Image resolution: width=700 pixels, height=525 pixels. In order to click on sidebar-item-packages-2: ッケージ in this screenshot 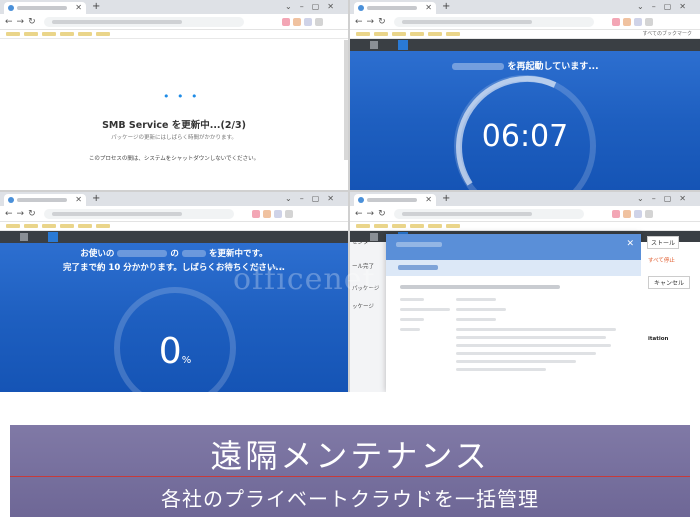, I will do `click(363, 306)`.